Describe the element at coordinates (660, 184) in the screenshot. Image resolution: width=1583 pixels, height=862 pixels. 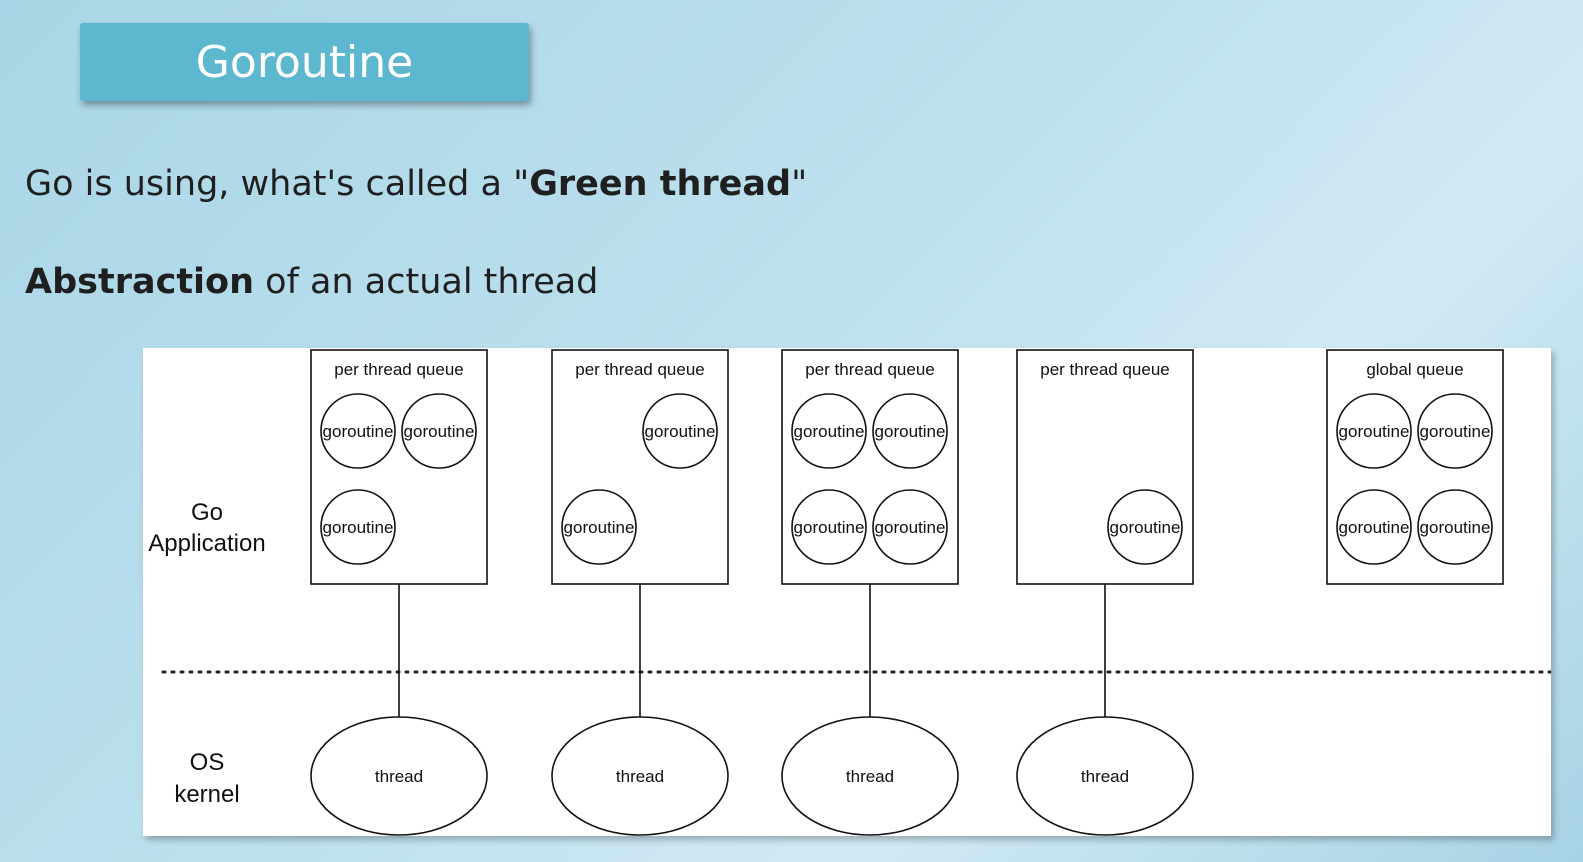
I see `line1-bold: Green thread` at that location.